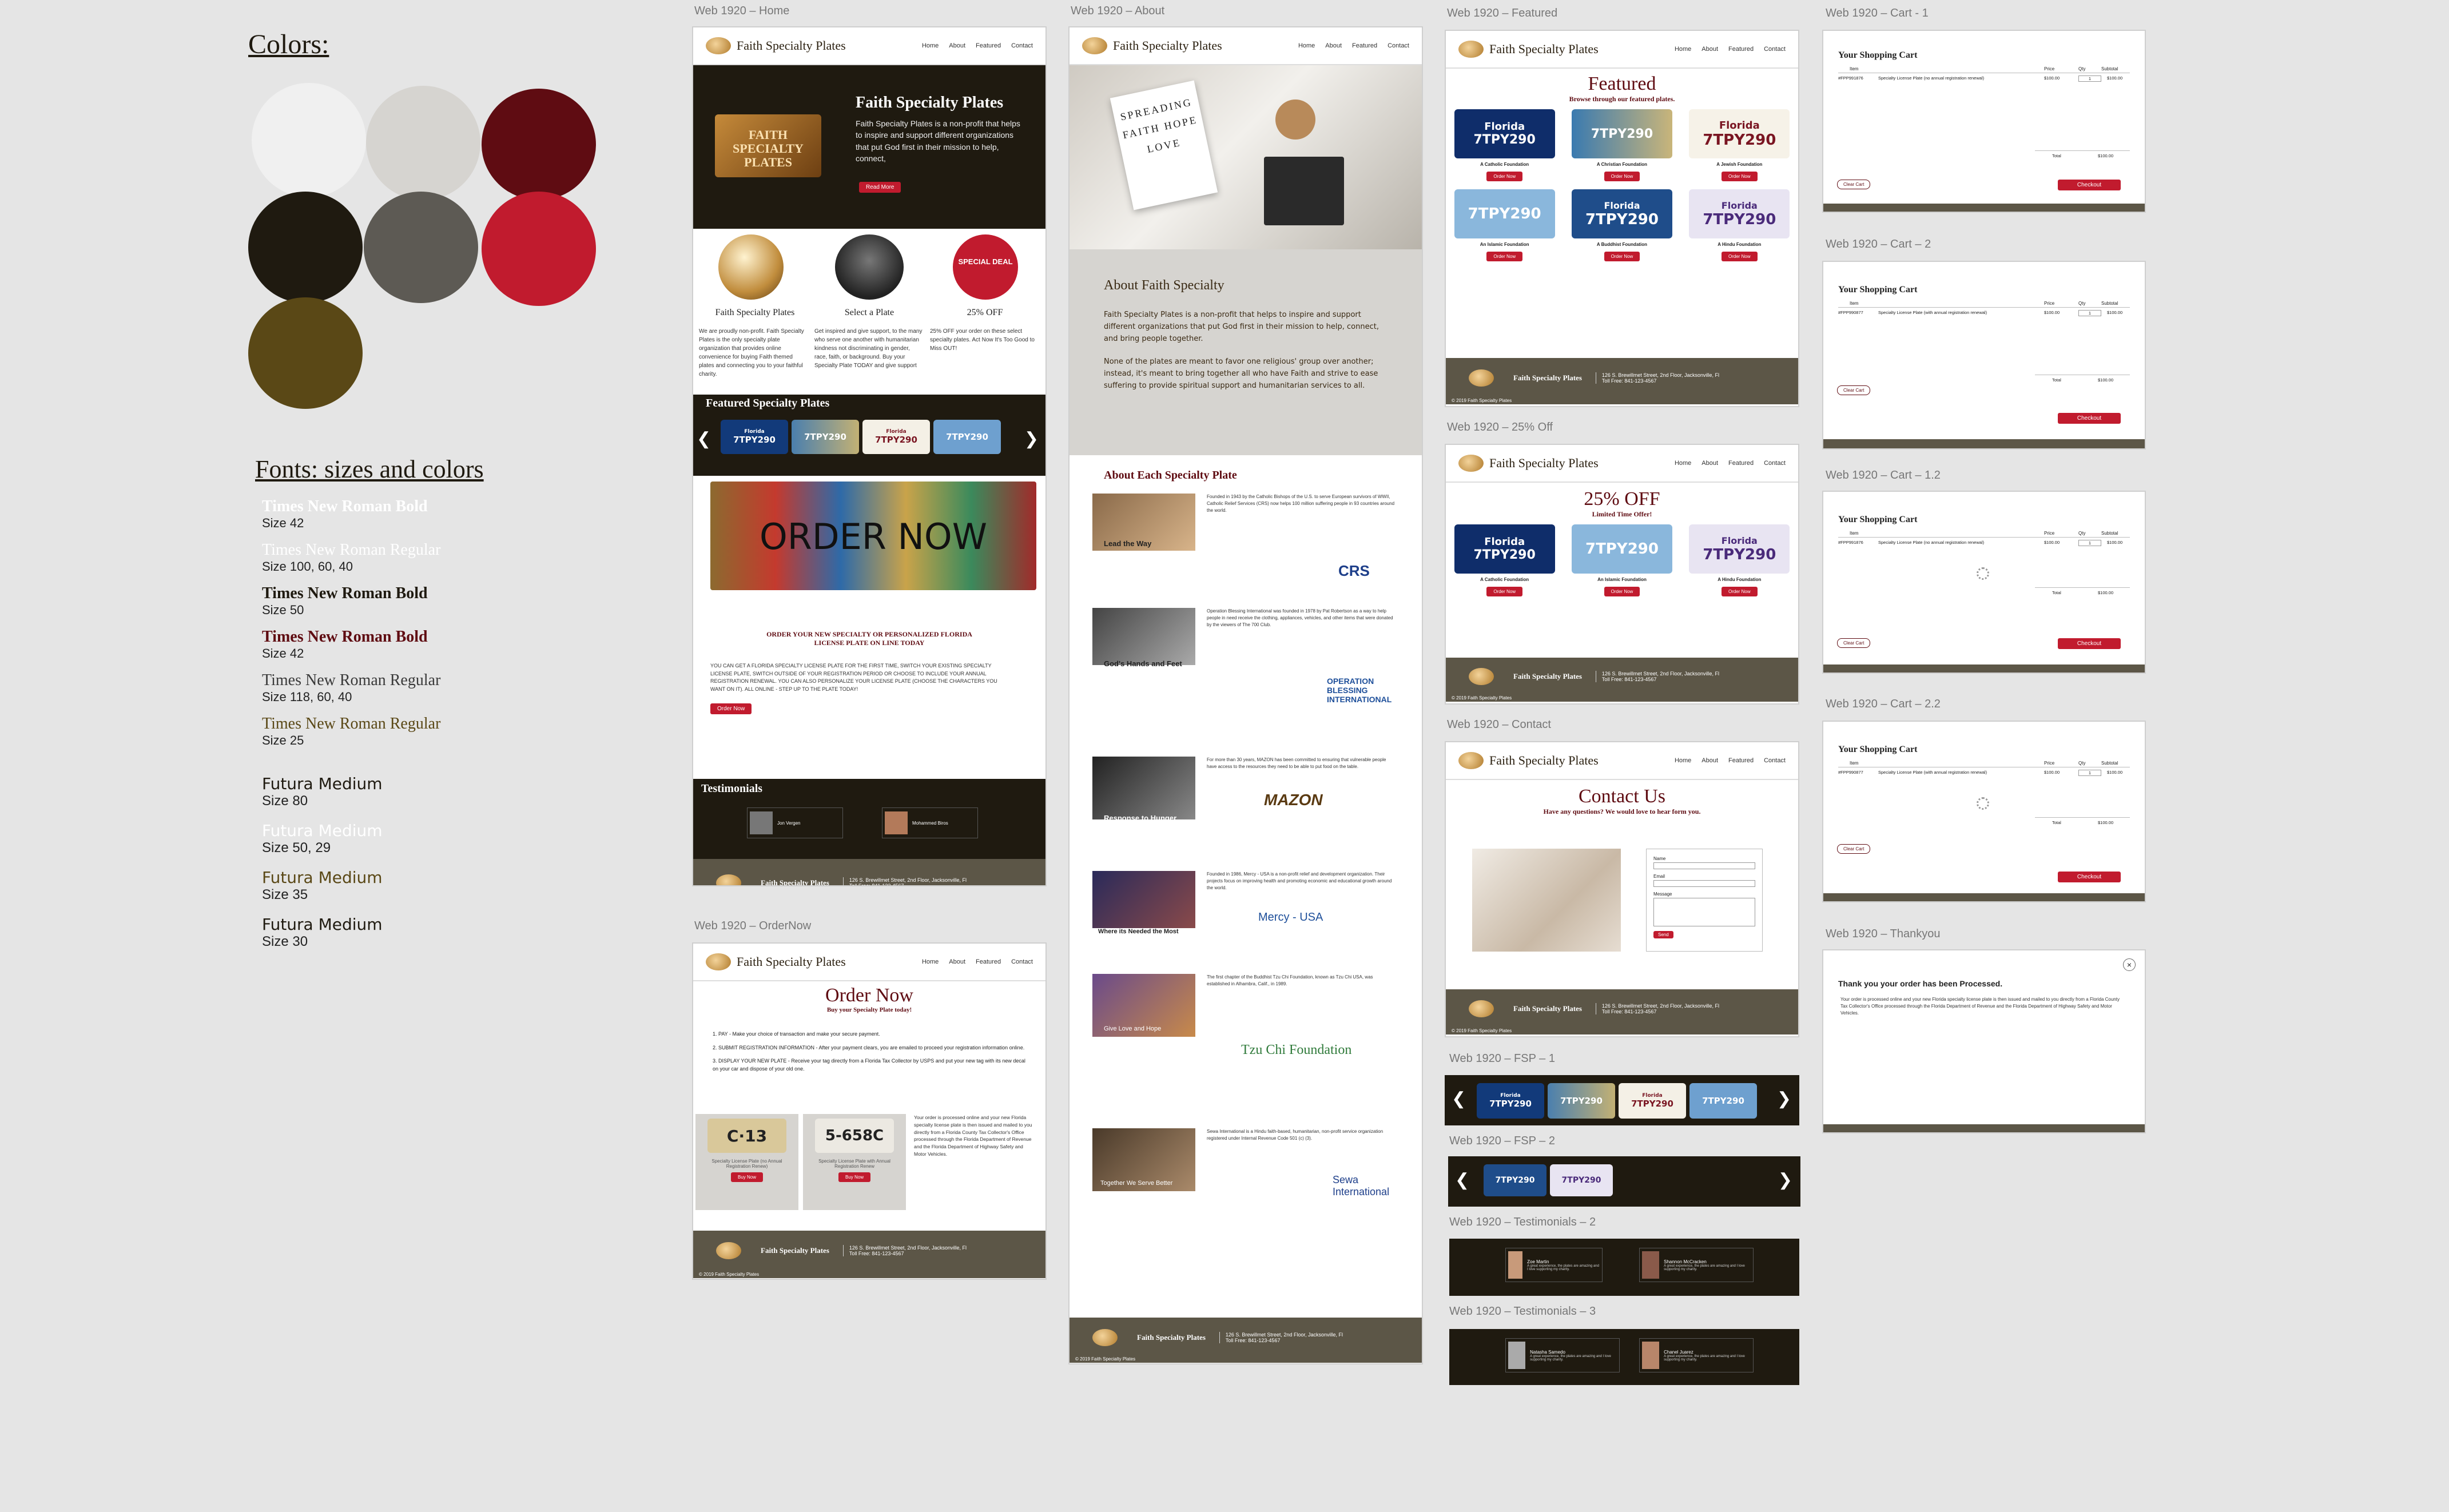 This screenshot has height=1512, width=2449. I want to click on nav-links: Home About Featured Contact, so click(978, 45).